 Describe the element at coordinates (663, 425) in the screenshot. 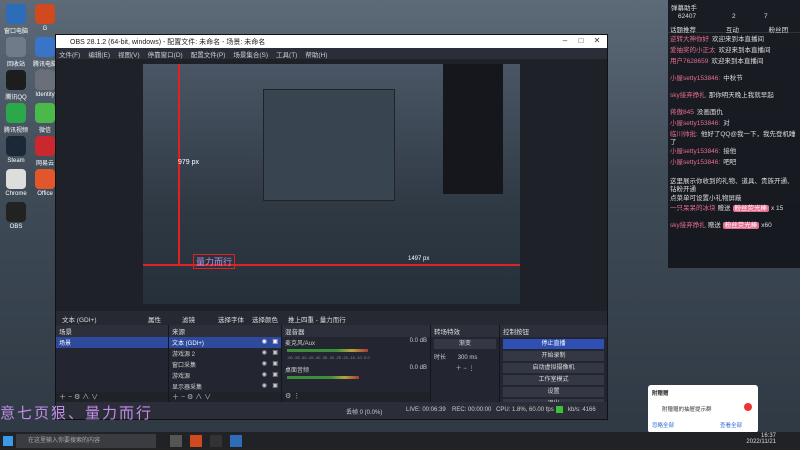

I see `ignore-all-link: 忽略全部` at that location.